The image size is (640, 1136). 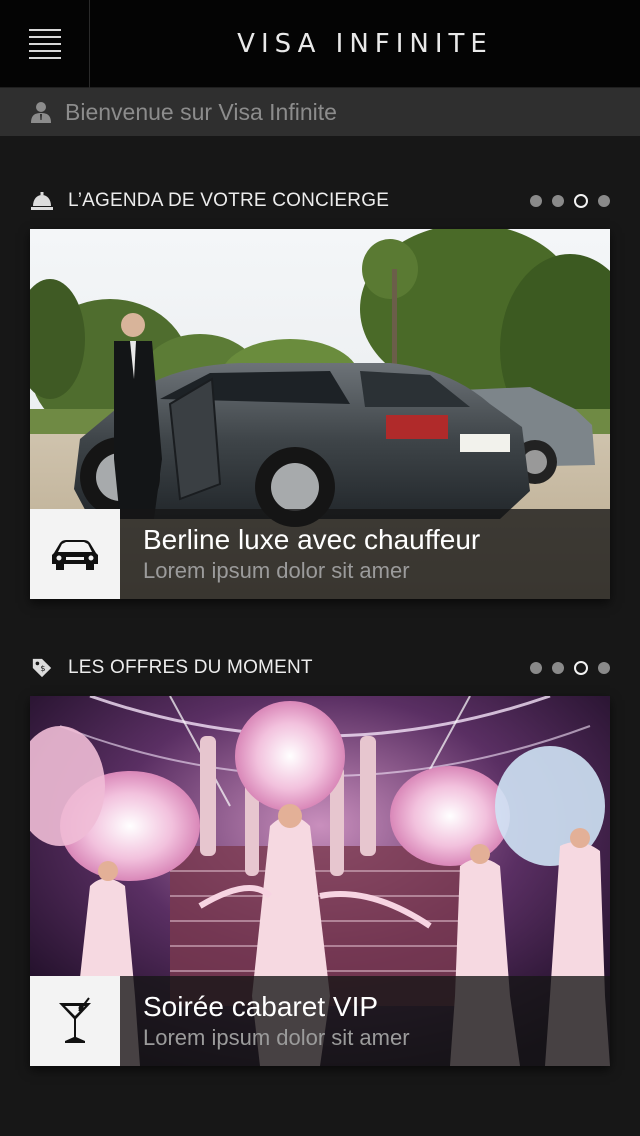 I want to click on section-header-concierge: L’AGENDA DE VOTRE CONCIERGE, so click(x=320, y=201).